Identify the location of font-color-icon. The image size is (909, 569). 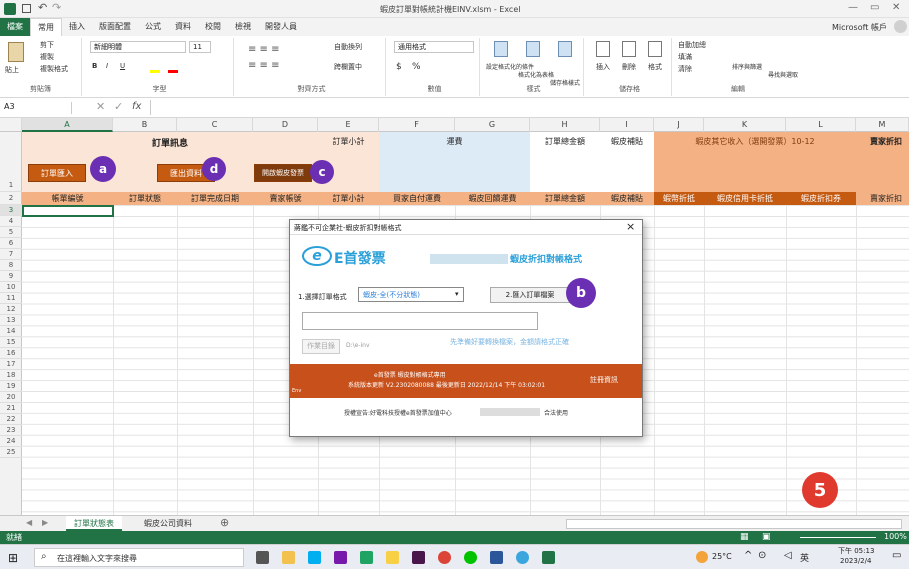
(173, 71).